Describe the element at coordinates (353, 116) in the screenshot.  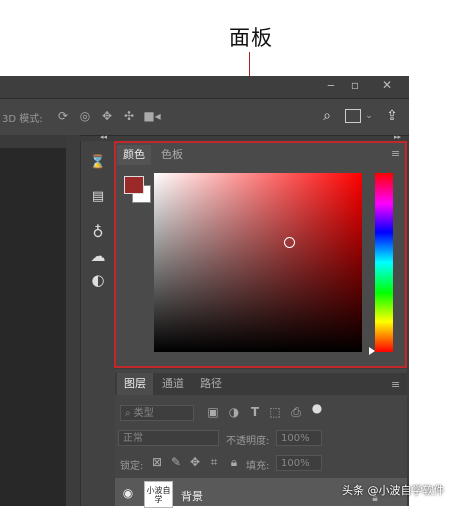
I see `workspace-icon` at that location.